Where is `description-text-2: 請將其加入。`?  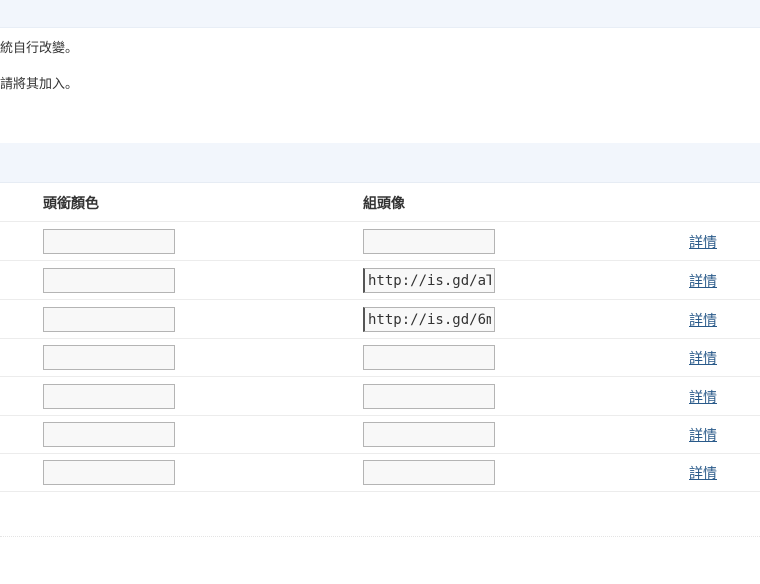
description-text-2: 請將其加入。 is located at coordinates (39, 84).